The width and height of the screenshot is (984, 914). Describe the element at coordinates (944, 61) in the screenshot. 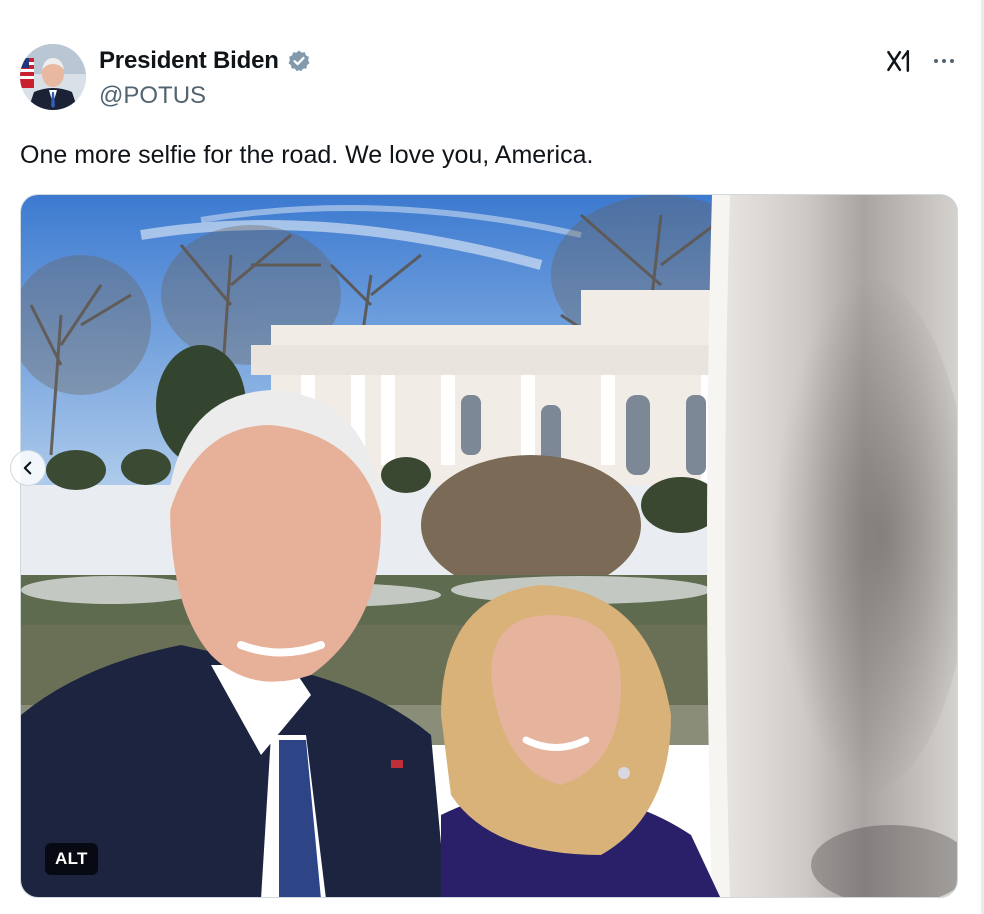

I see `more-icon` at that location.